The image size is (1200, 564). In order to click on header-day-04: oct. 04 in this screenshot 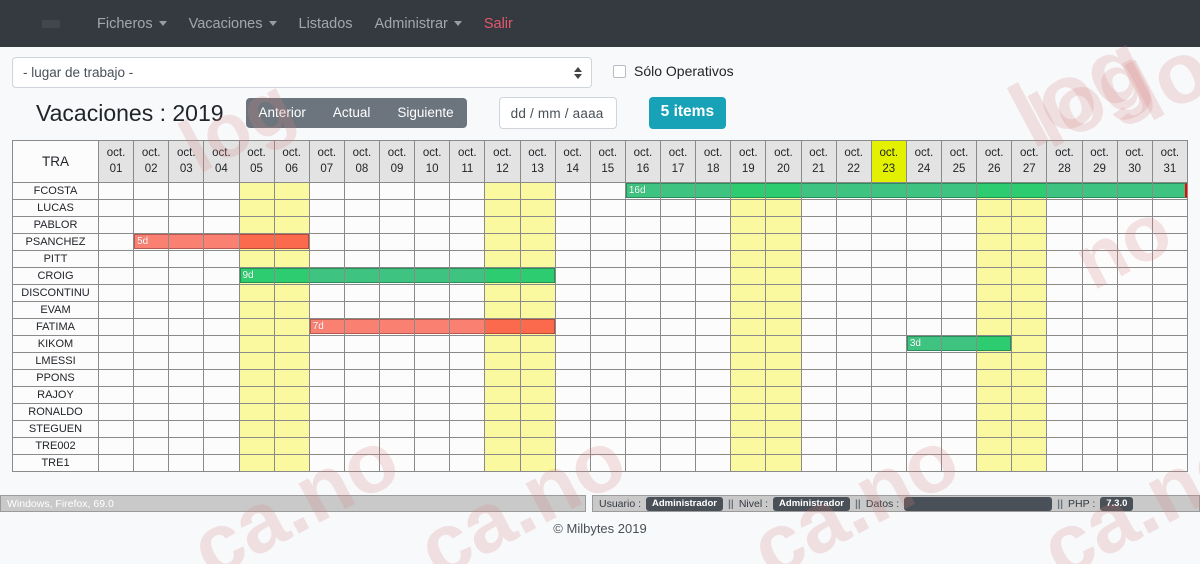, I will do `click(221, 161)`.